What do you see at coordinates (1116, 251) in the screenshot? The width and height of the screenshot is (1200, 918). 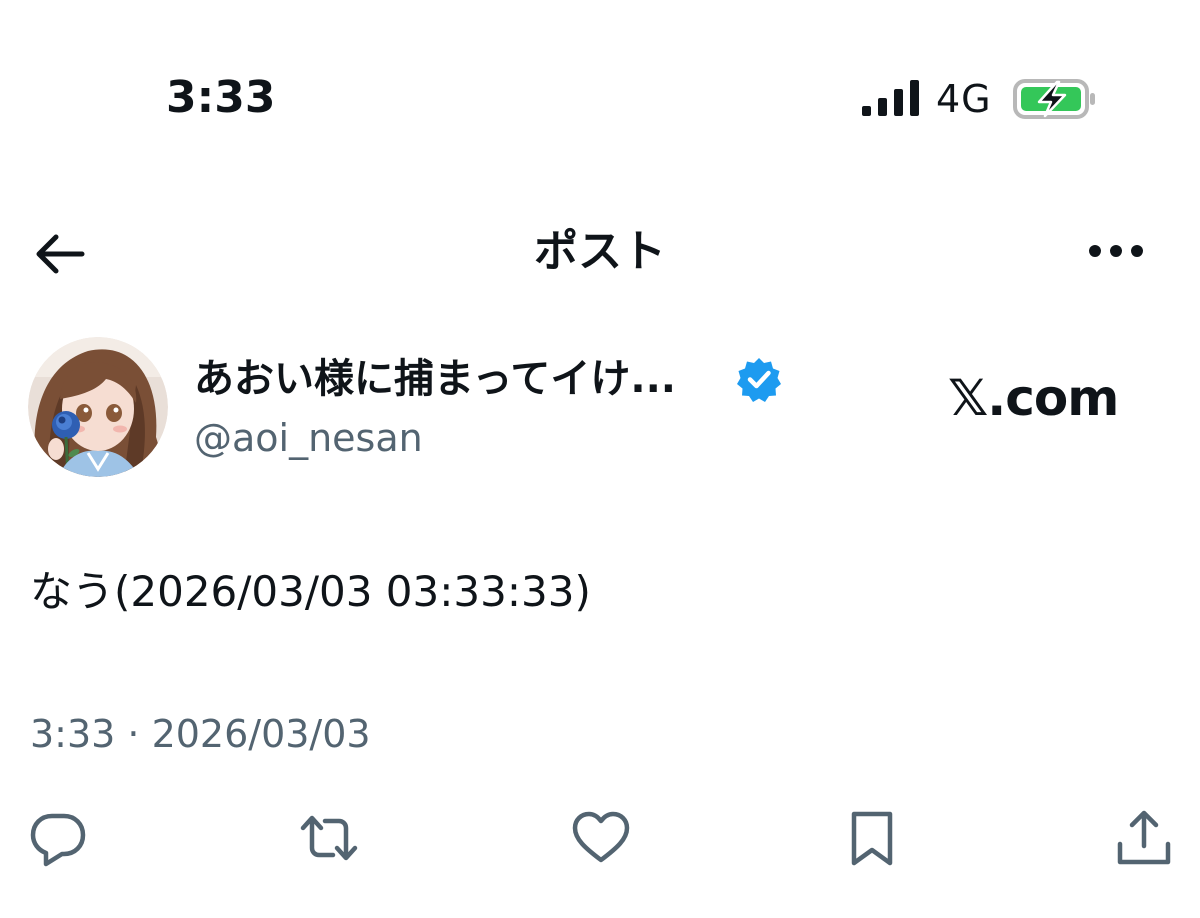 I see `more-options-icon` at bounding box center [1116, 251].